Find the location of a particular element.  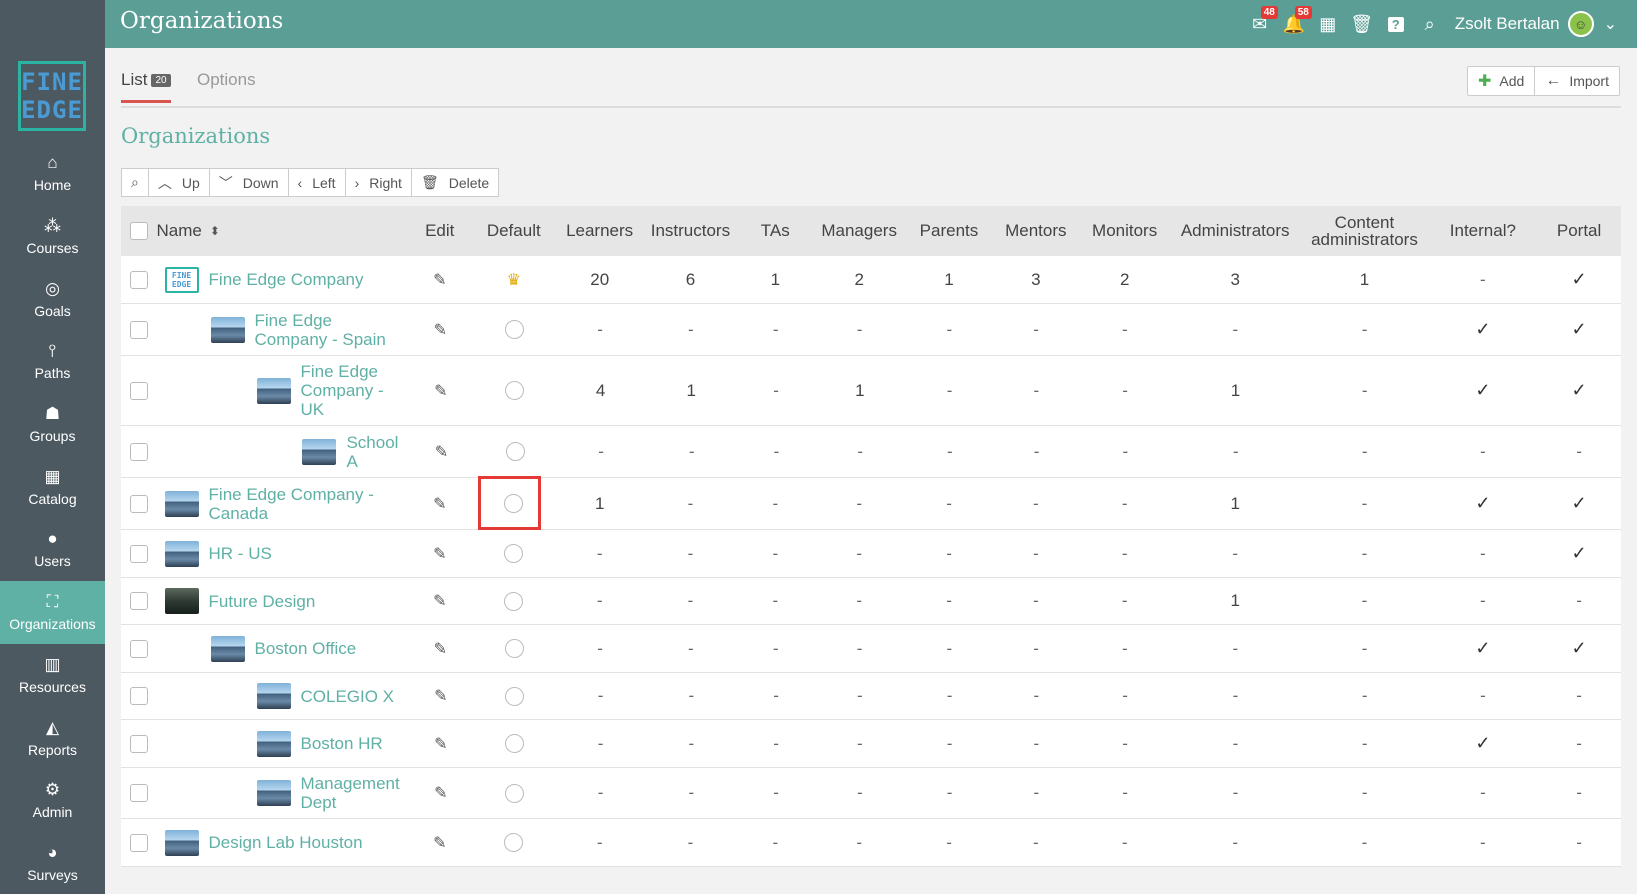

org-name-link: Fine Edge Company - UK is located at coordinates (355, 390).